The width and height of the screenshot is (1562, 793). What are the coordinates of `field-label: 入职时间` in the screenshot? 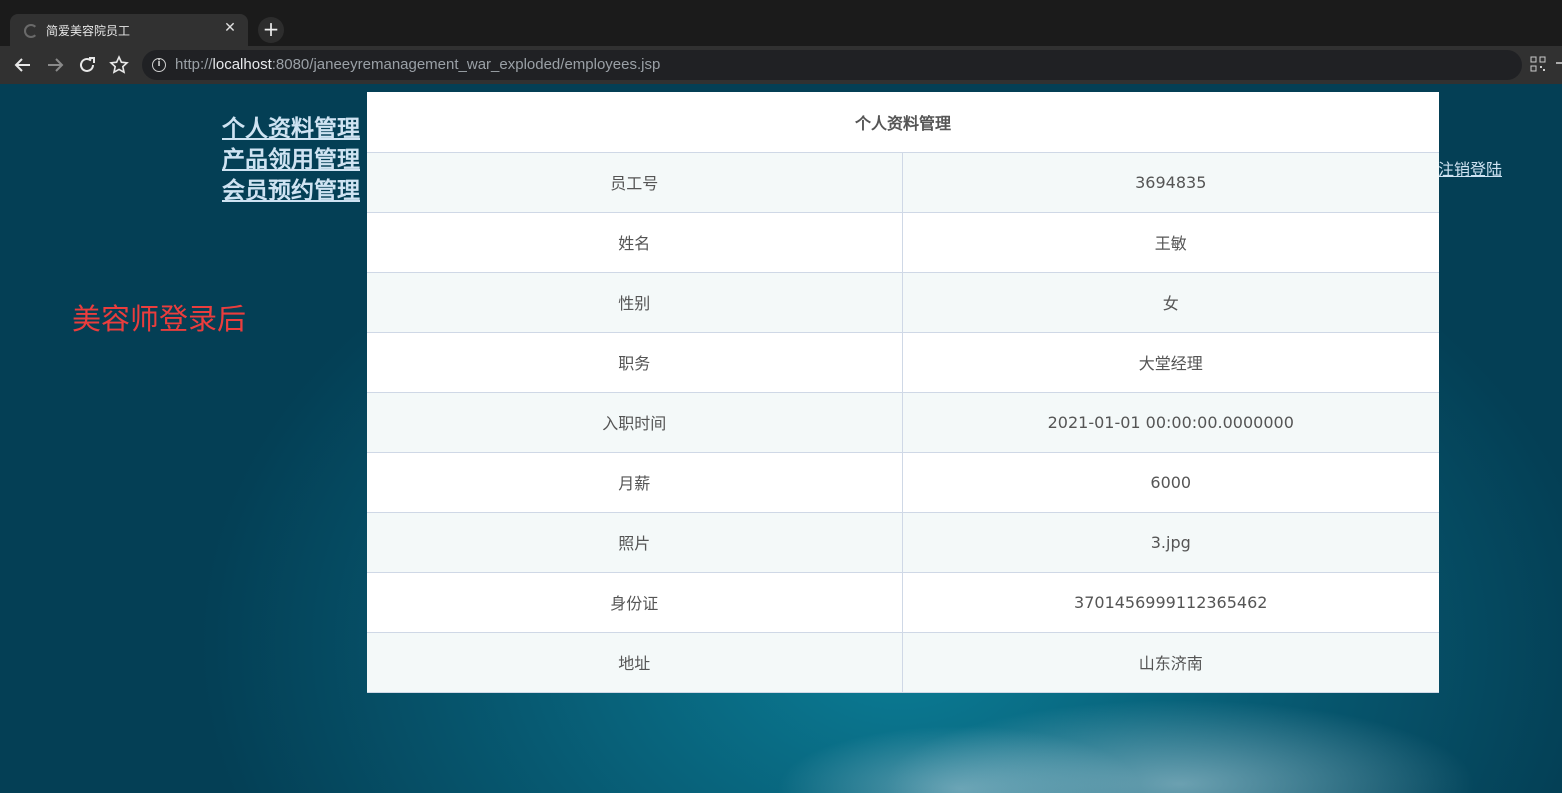 It's located at (635, 422).